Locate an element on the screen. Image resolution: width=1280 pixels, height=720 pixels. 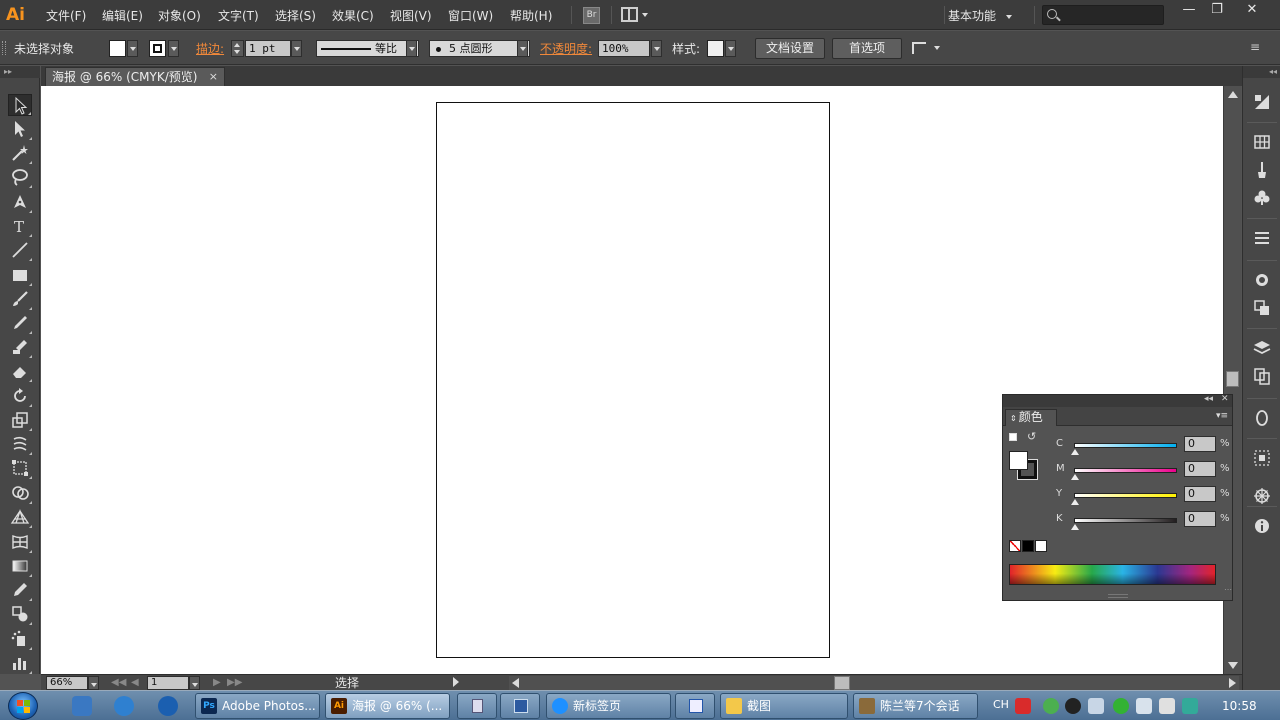
eraser-tool-button is located at coordinates (20, 371).